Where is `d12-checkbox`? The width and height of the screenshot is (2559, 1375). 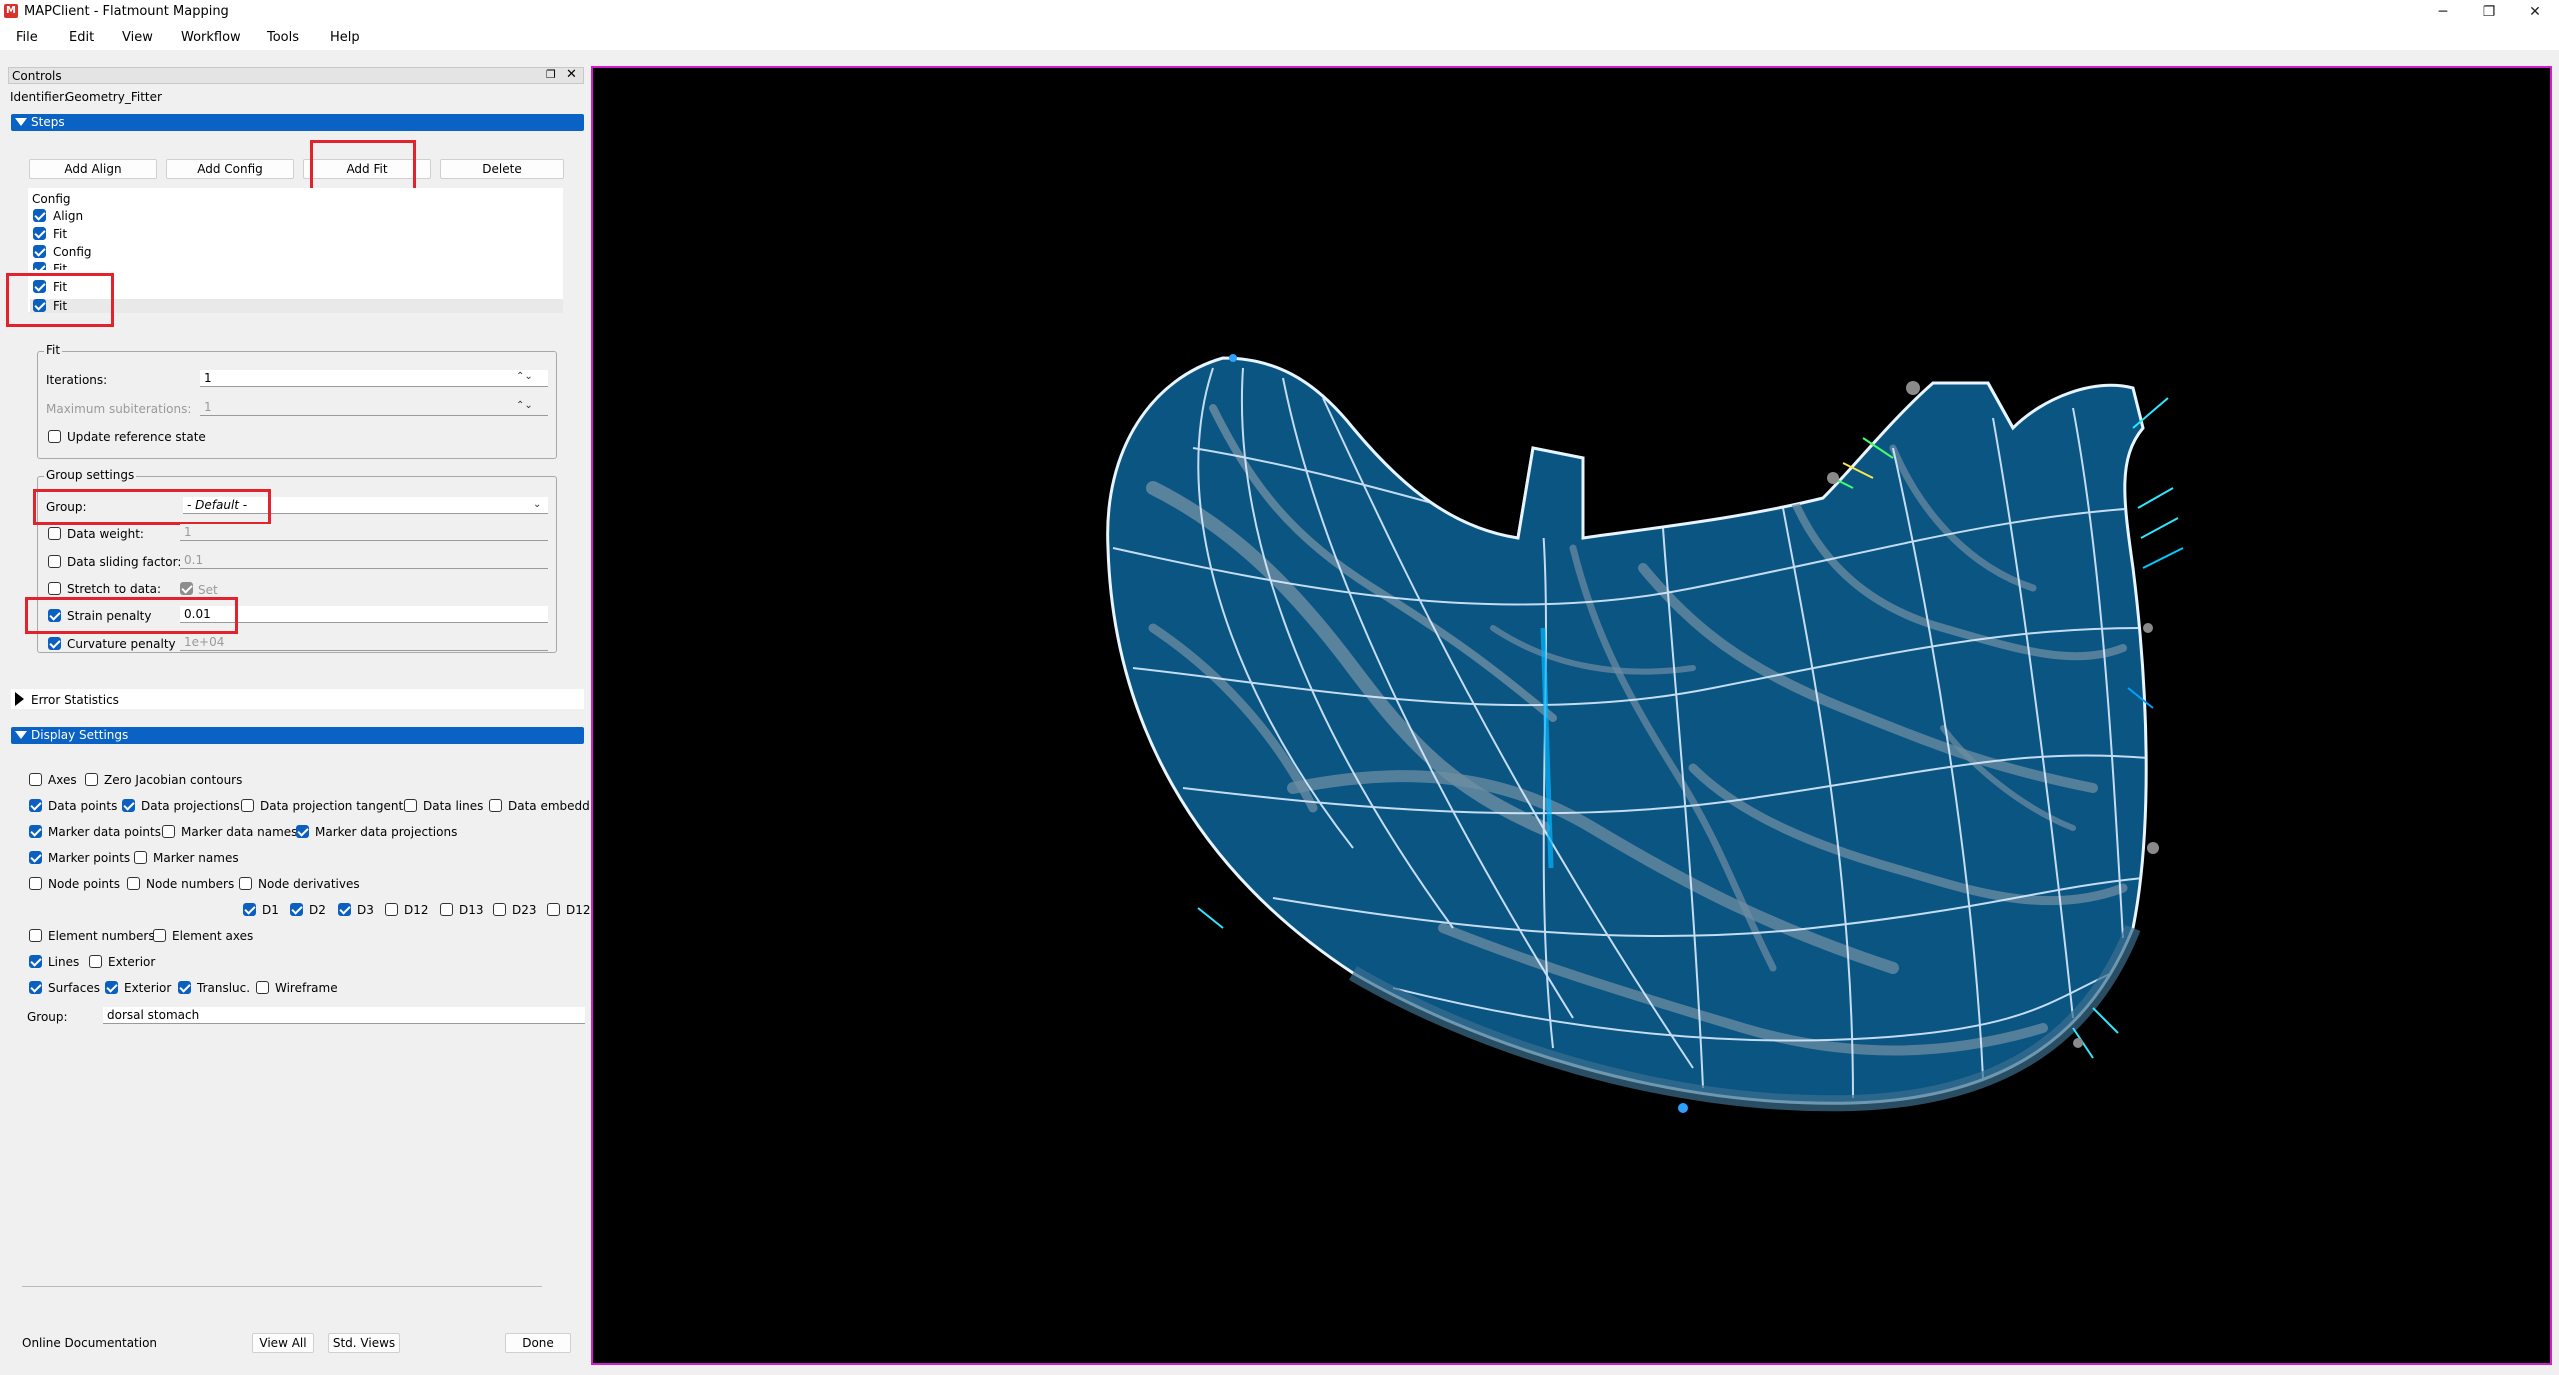 d12-checkbox is located at coordinates (391, 909).